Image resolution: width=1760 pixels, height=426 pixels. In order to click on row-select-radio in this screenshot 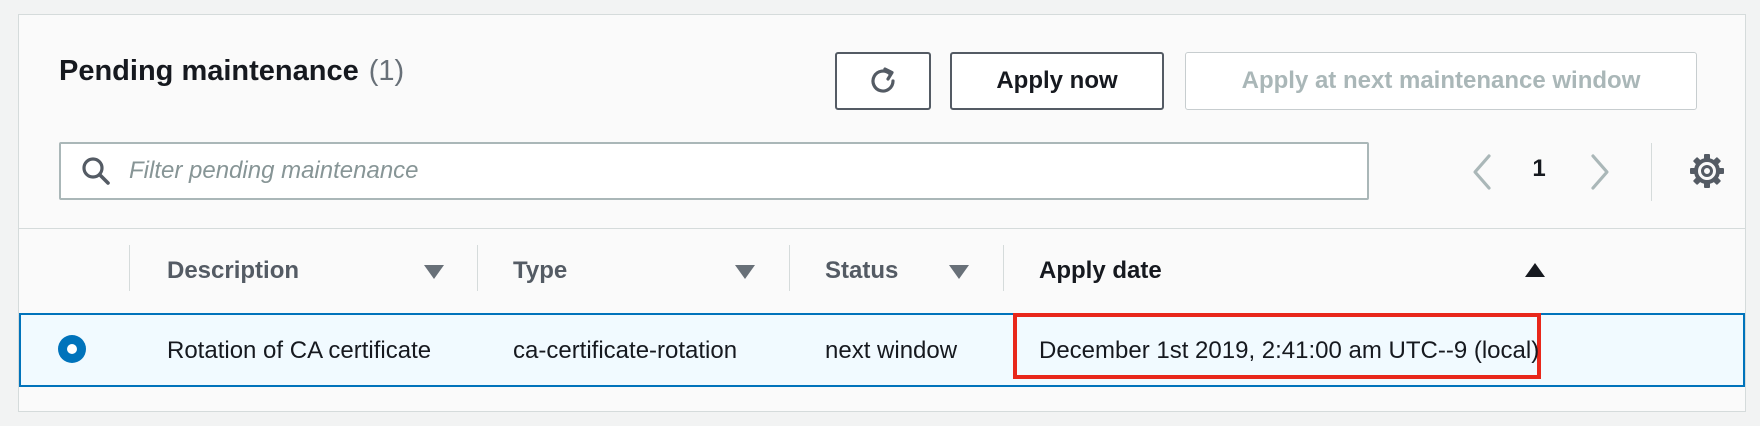, I will do `click(72, 349)`.